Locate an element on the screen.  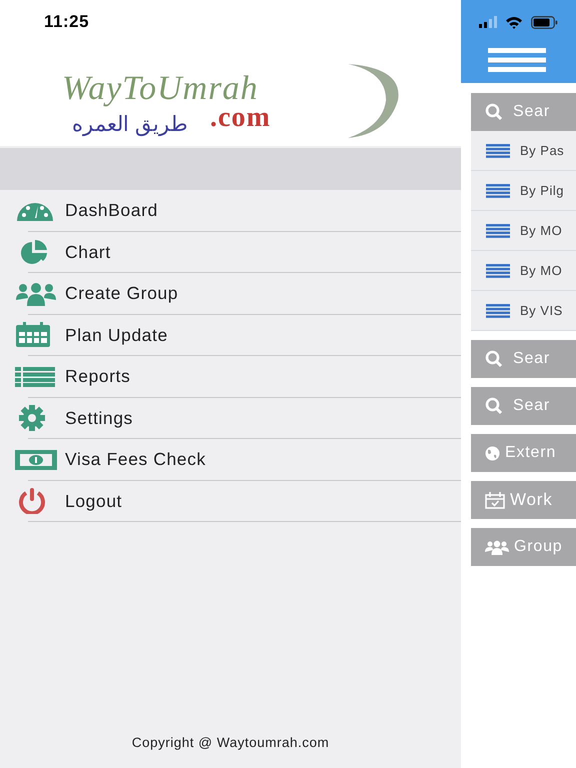
menu-item: DashBoard is located at coordinates (230, 211).